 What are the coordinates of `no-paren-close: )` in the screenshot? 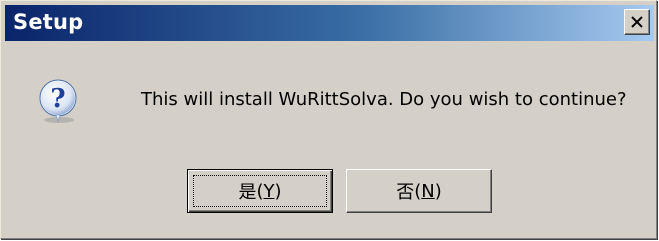 It's located at (438, 191).